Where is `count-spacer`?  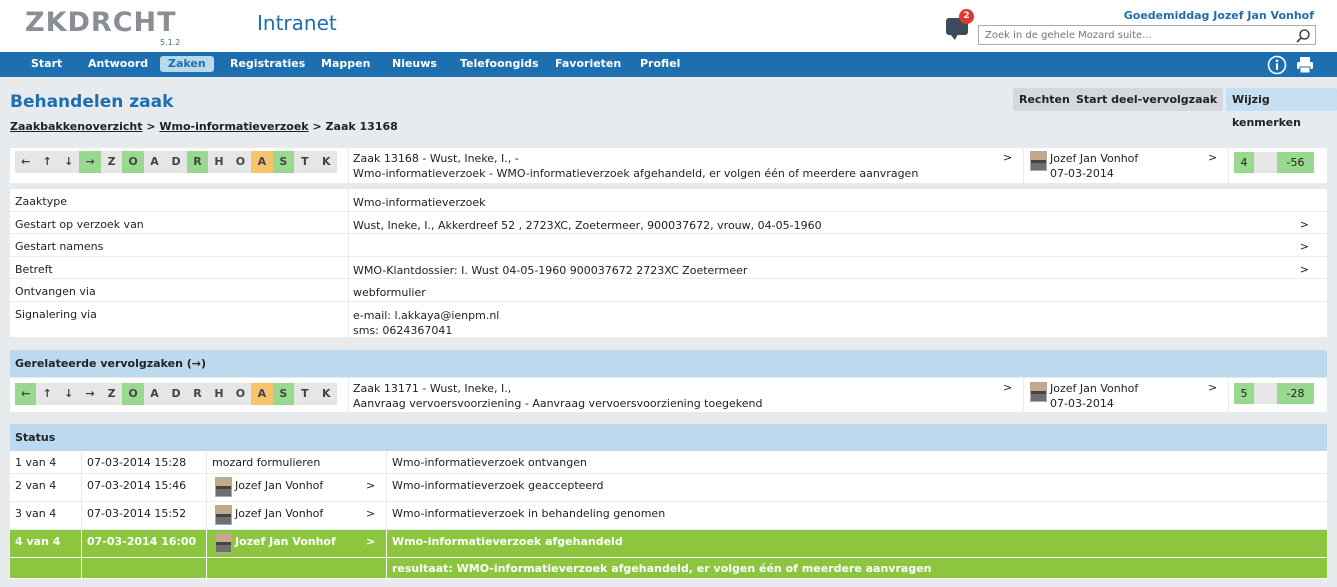
count-spacer is located at coordinates (1265, 393).